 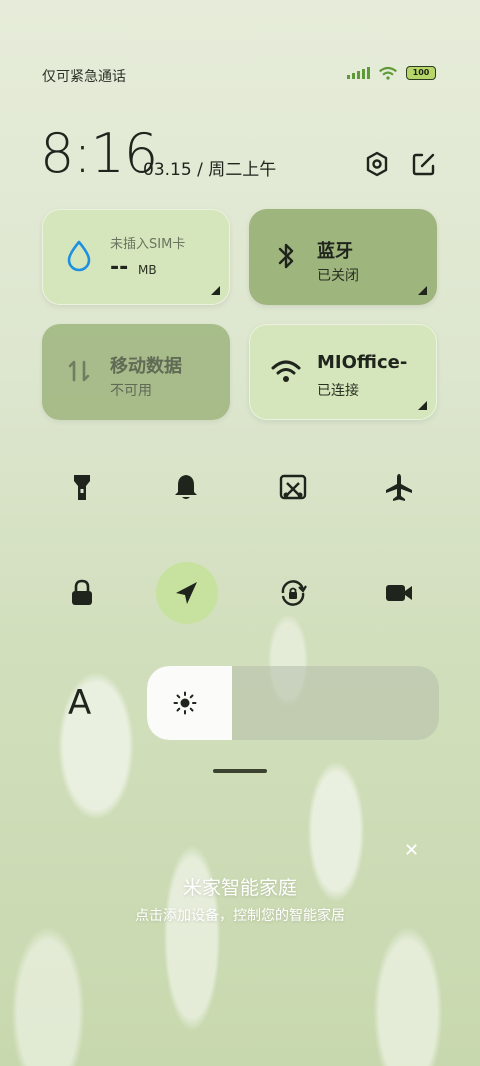 What do you see at coordinates (424, 164) in the screenshot?
I see `edit-icon` at bounding box center [424, 164].